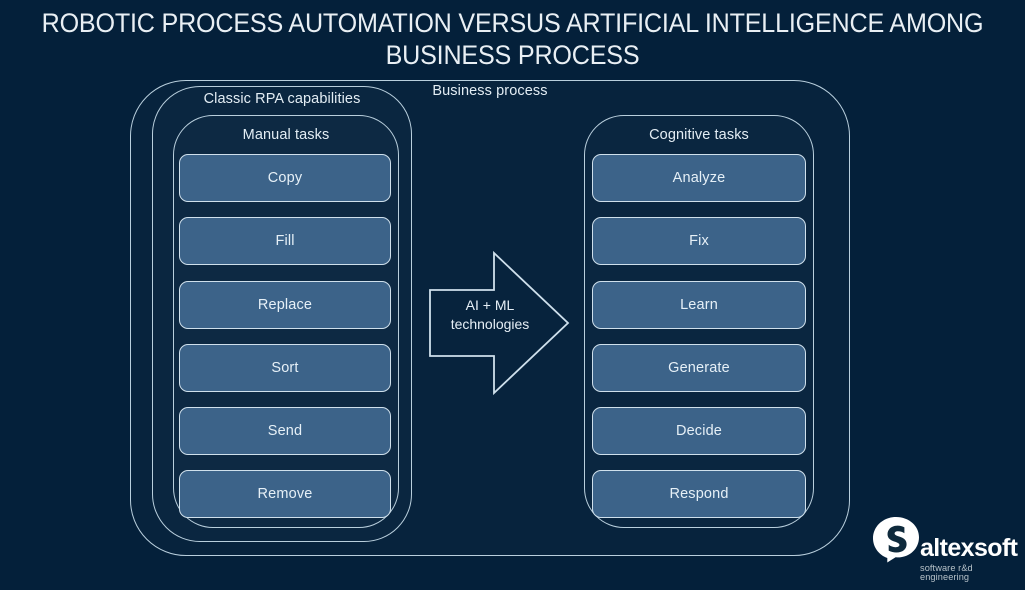  Describe the element at coordinates (285, 494) in the screenshot. I see `manual-task-box: Remove` at that location.